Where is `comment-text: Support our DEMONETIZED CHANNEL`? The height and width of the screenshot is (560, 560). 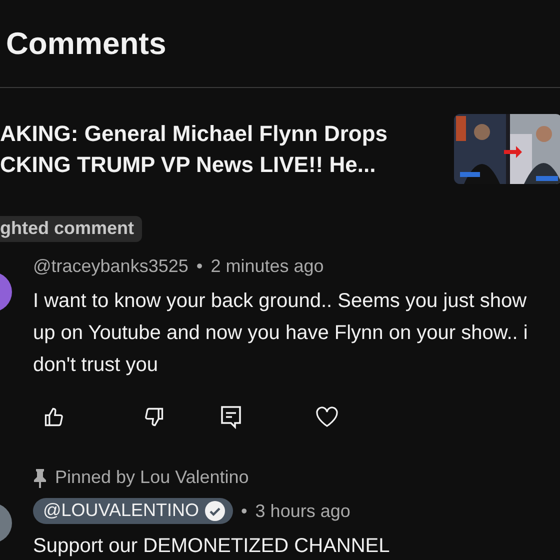 comment-text: Support our DEMONETIZED CHANNEL is located at coordinates (212, 546).